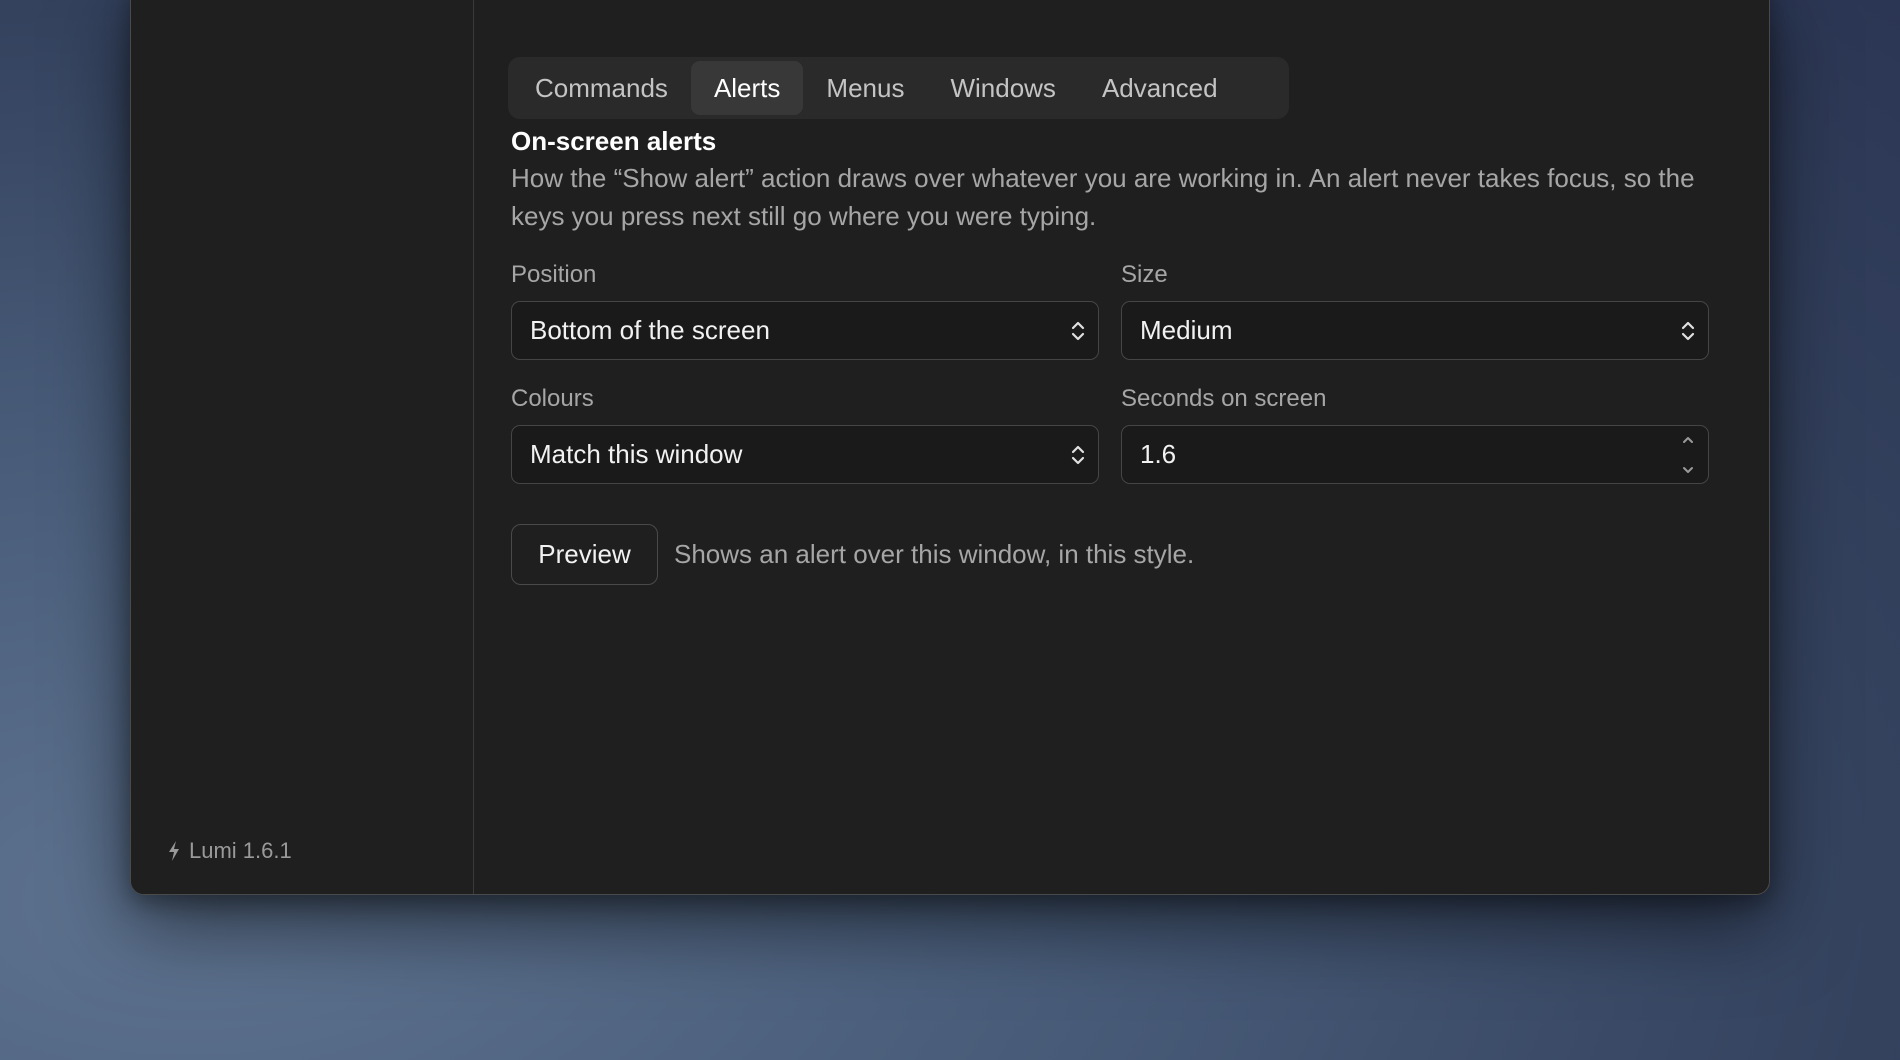  Describe the element at coordinates (1002, 88) in the screenshot. I see `tab-windows: Windows` at that location.